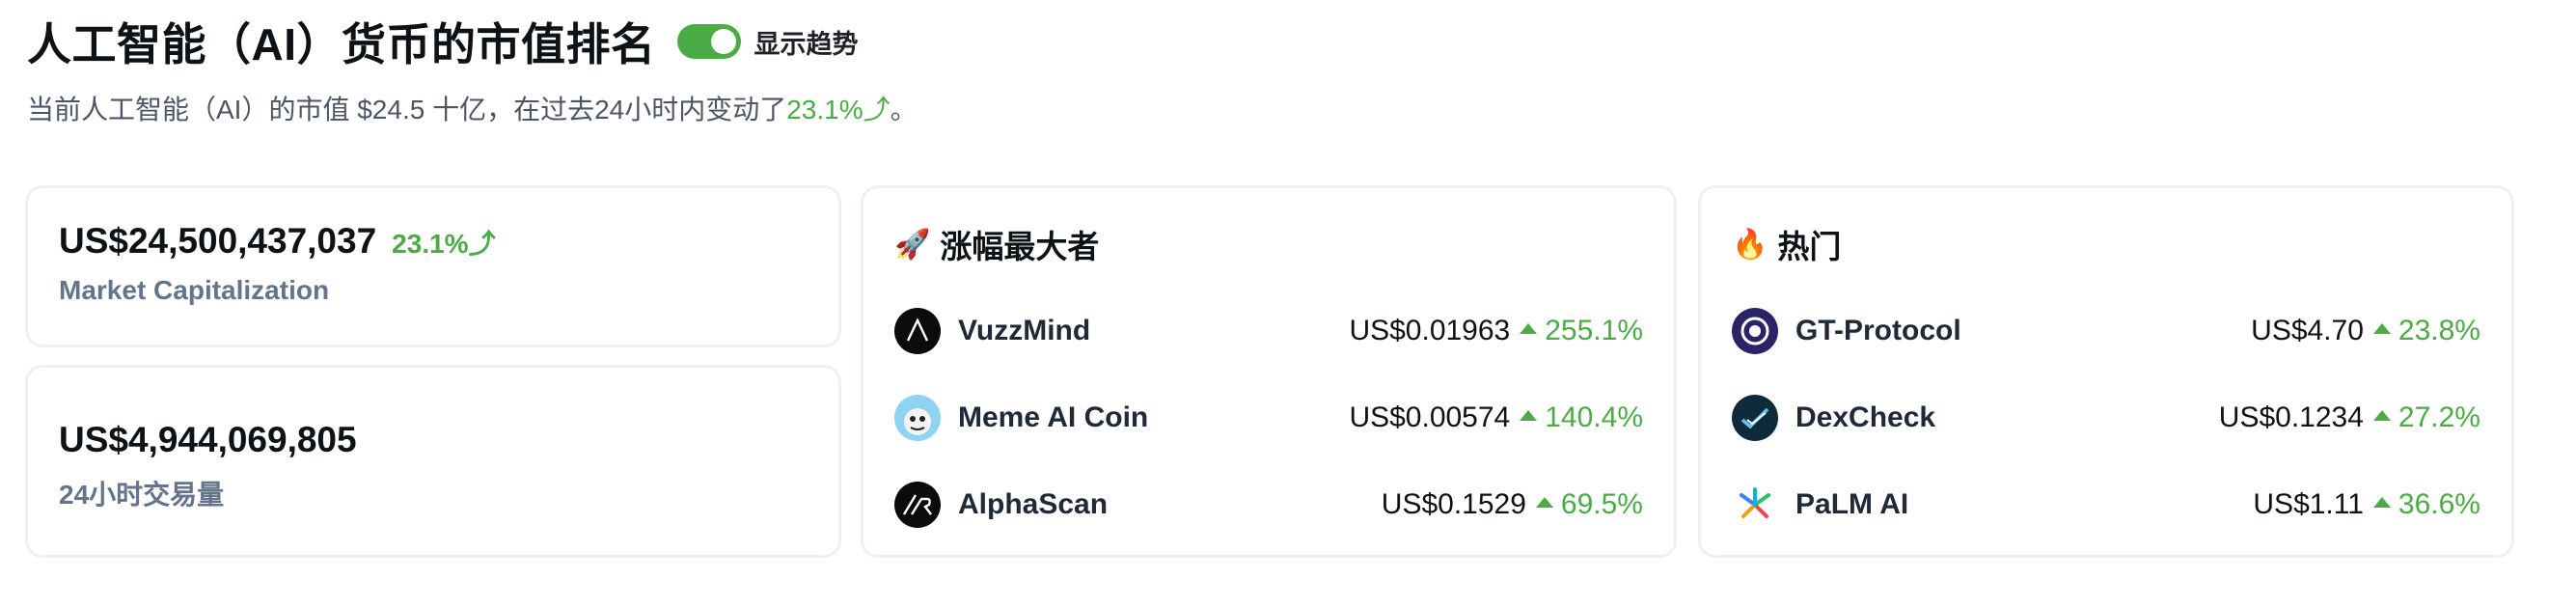 The height and width of the screenshot is (608, 2576). Describe the element at coordinates (917, 331) in the screenshot. I see `vuzzmind-logo-icon` at that location.